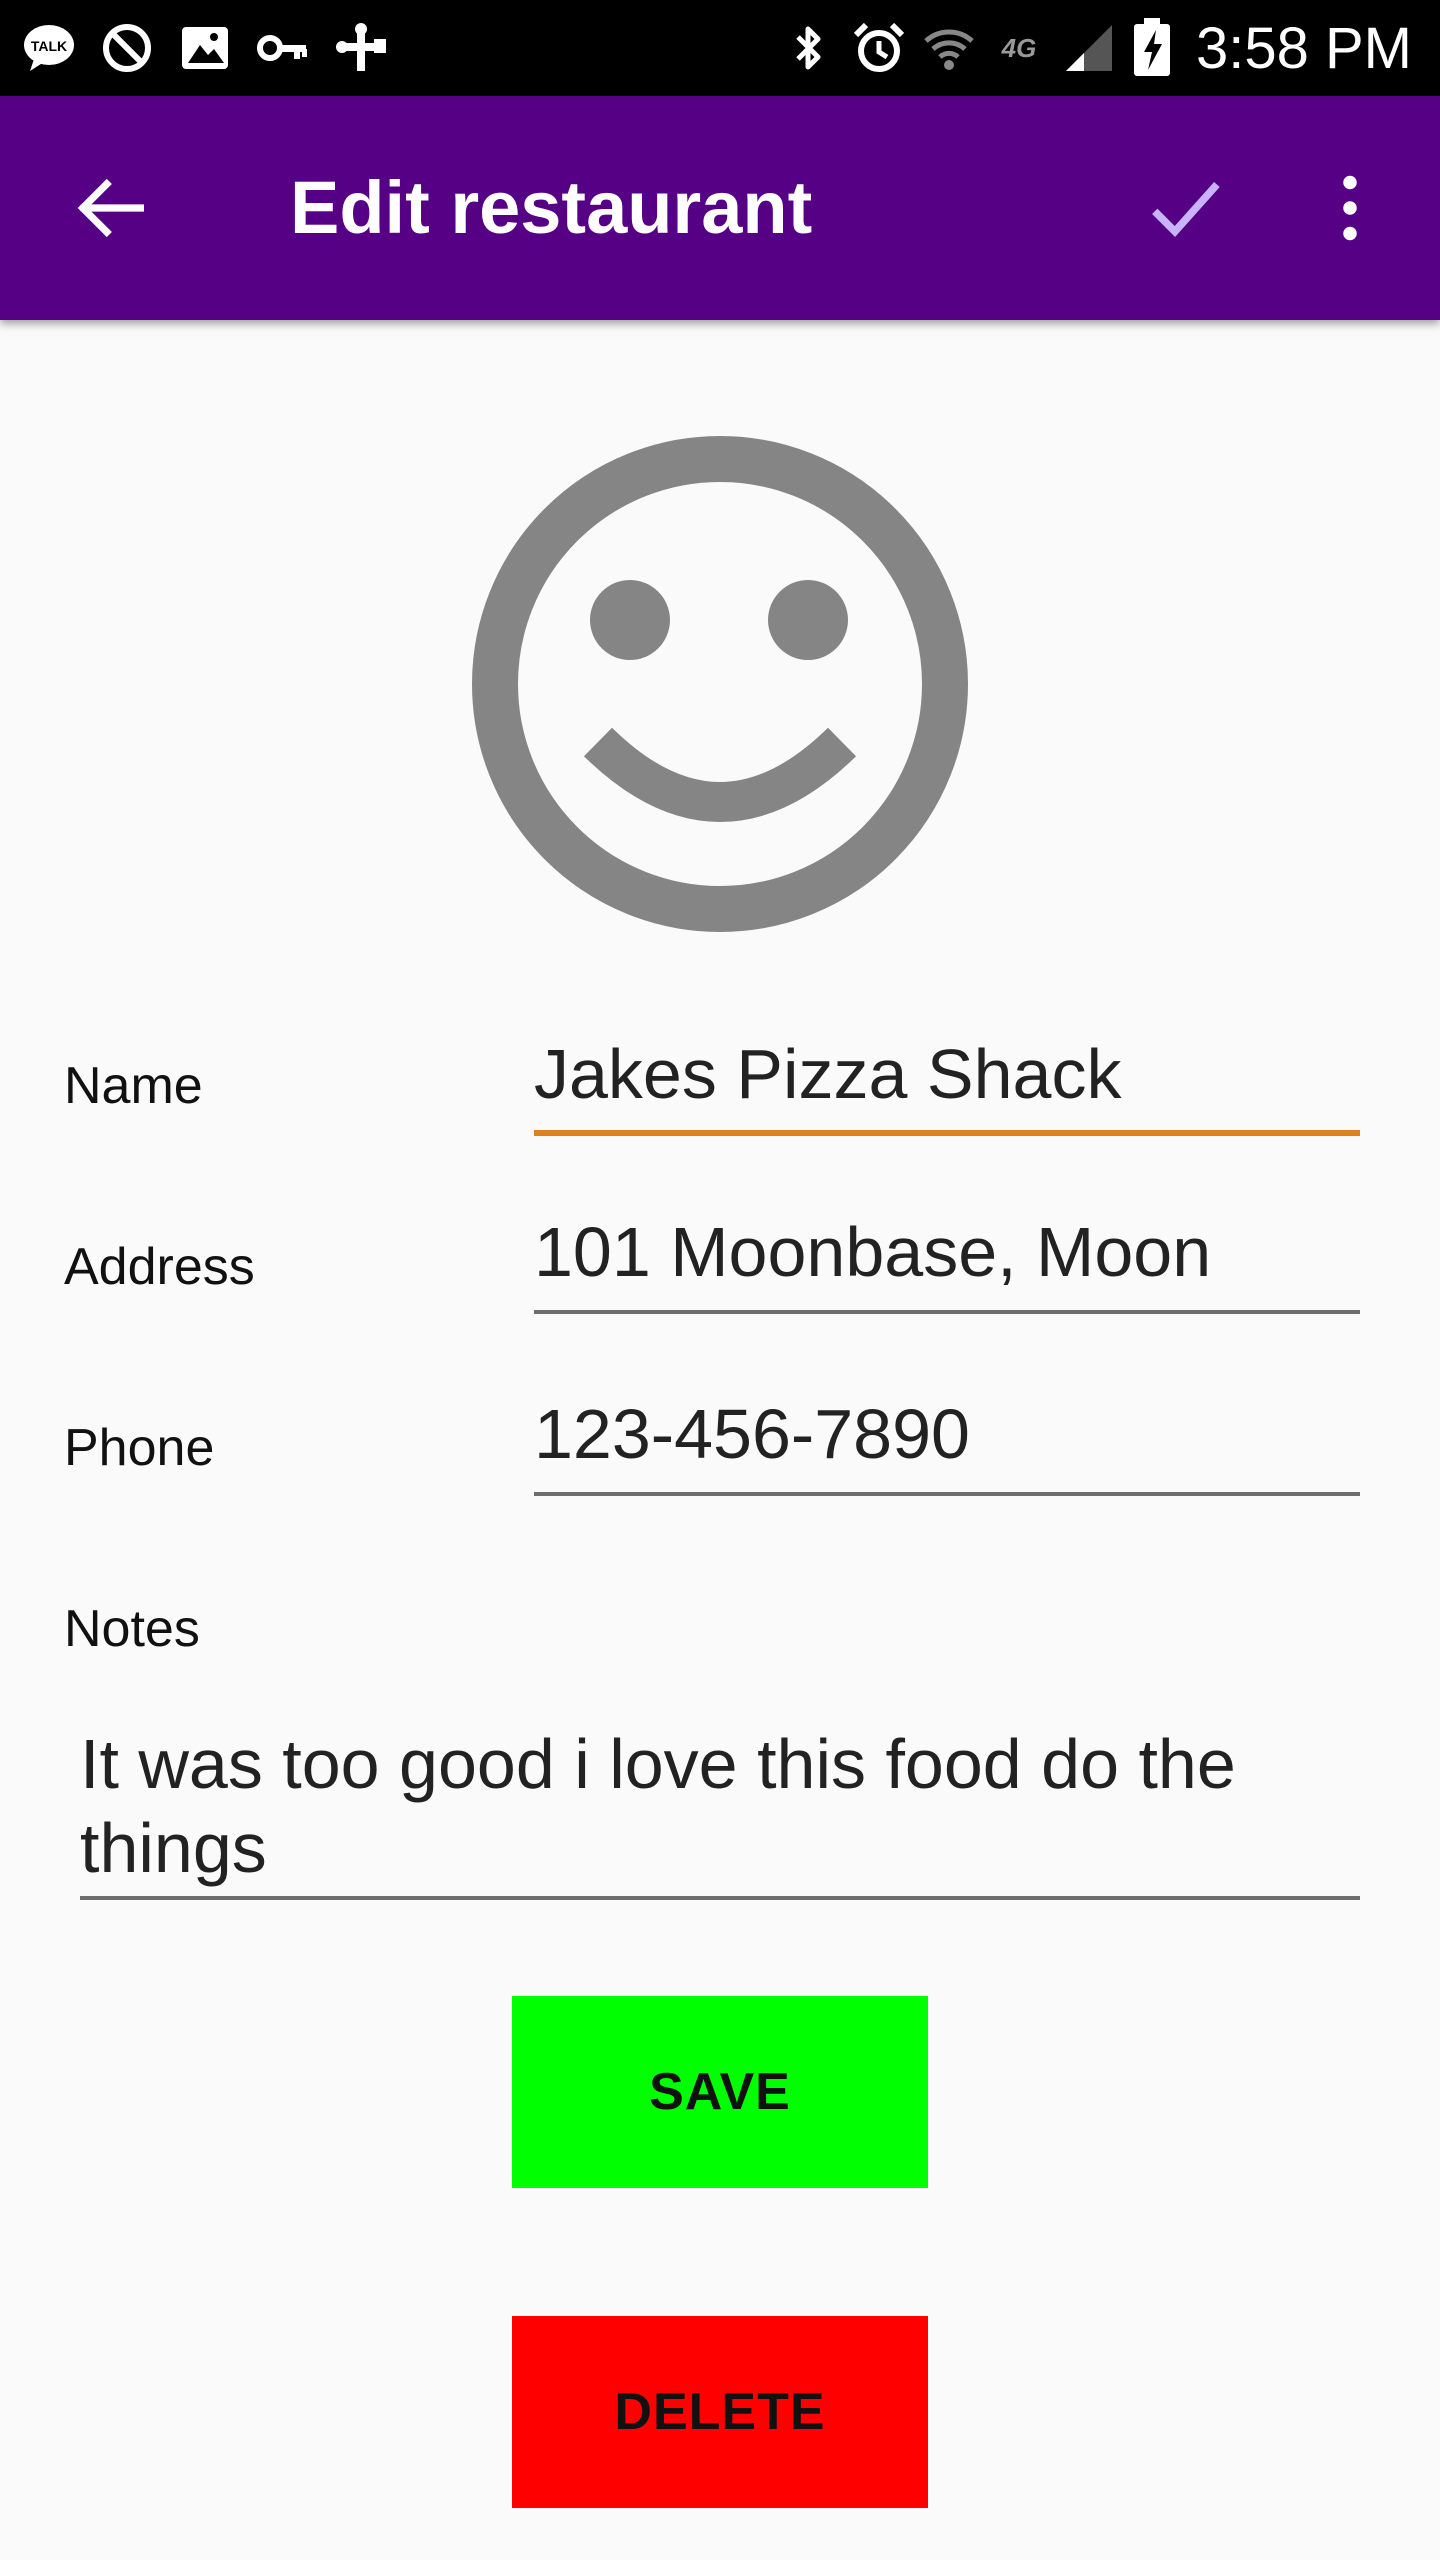  What do you see at coordinates (949, 48) in the screenshot?
I see `wifi-icon` at bounding box center [949, 48].